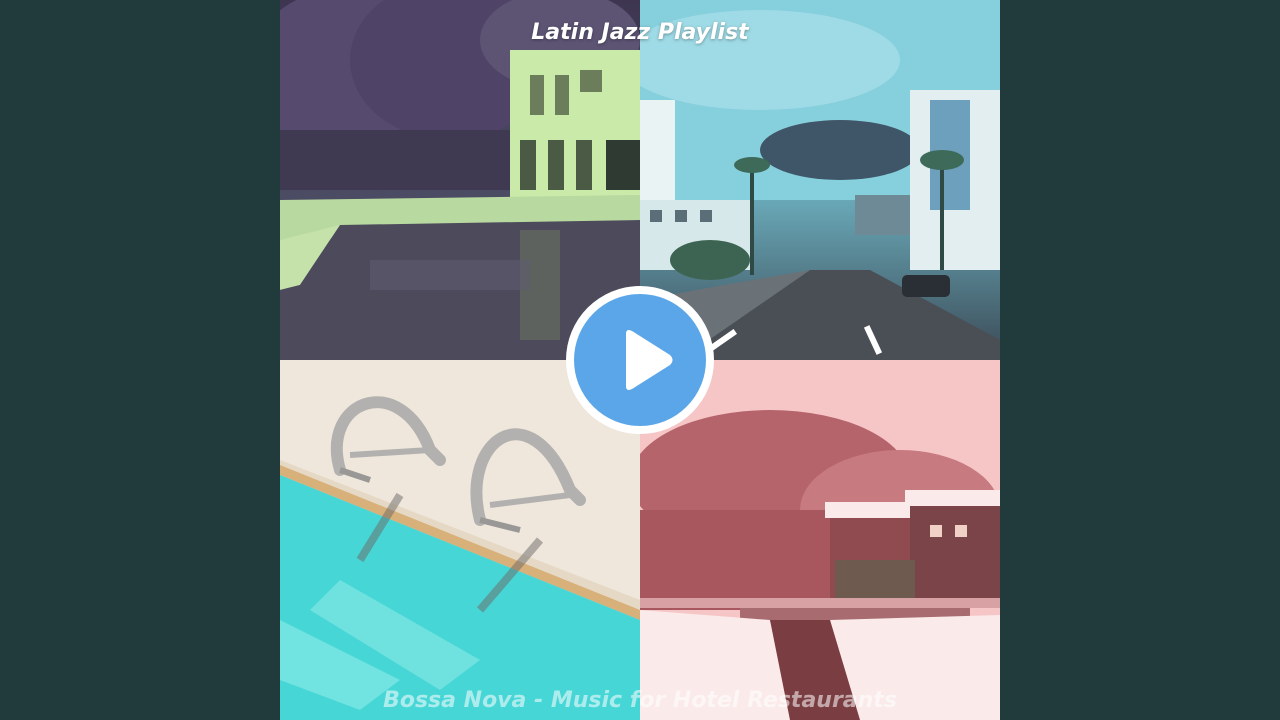  I want to click on play-button, so click(640, 360).